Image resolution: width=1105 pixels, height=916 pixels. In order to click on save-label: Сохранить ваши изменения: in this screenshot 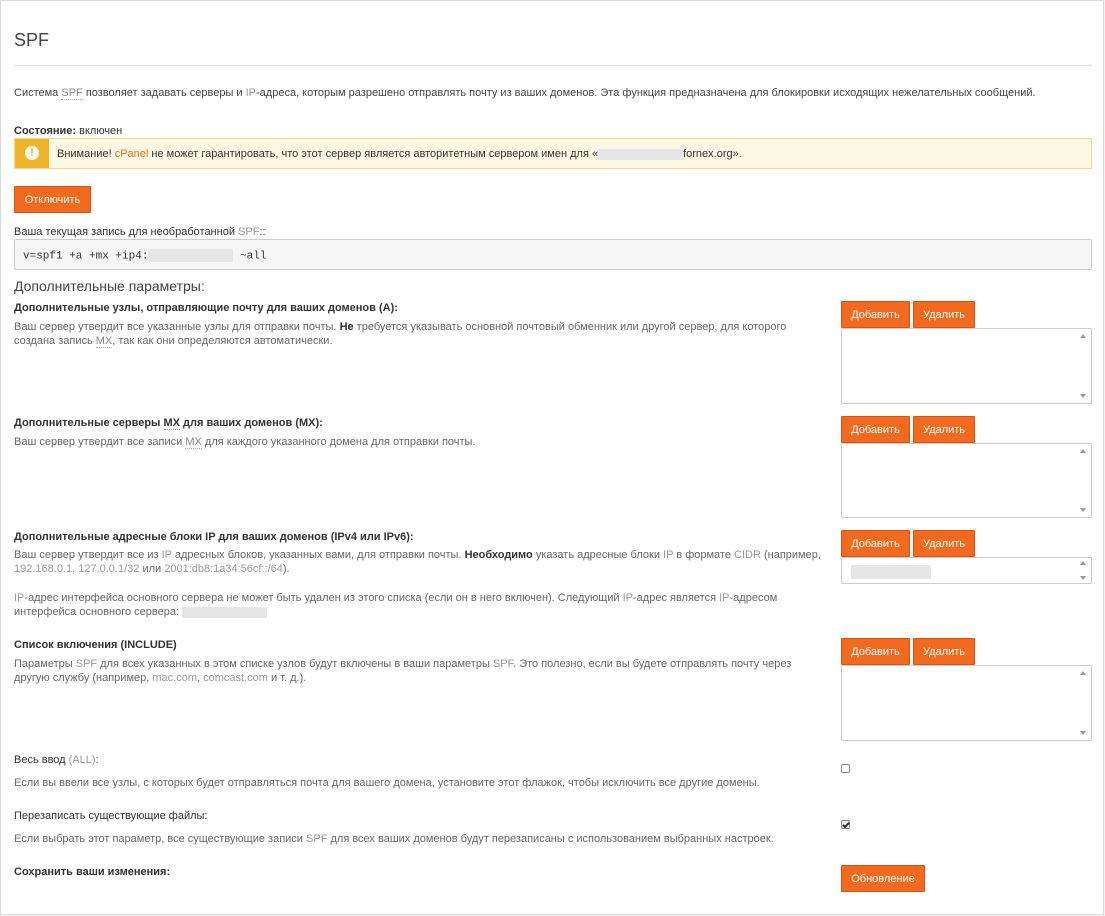, I will do `click(92, 872)`.